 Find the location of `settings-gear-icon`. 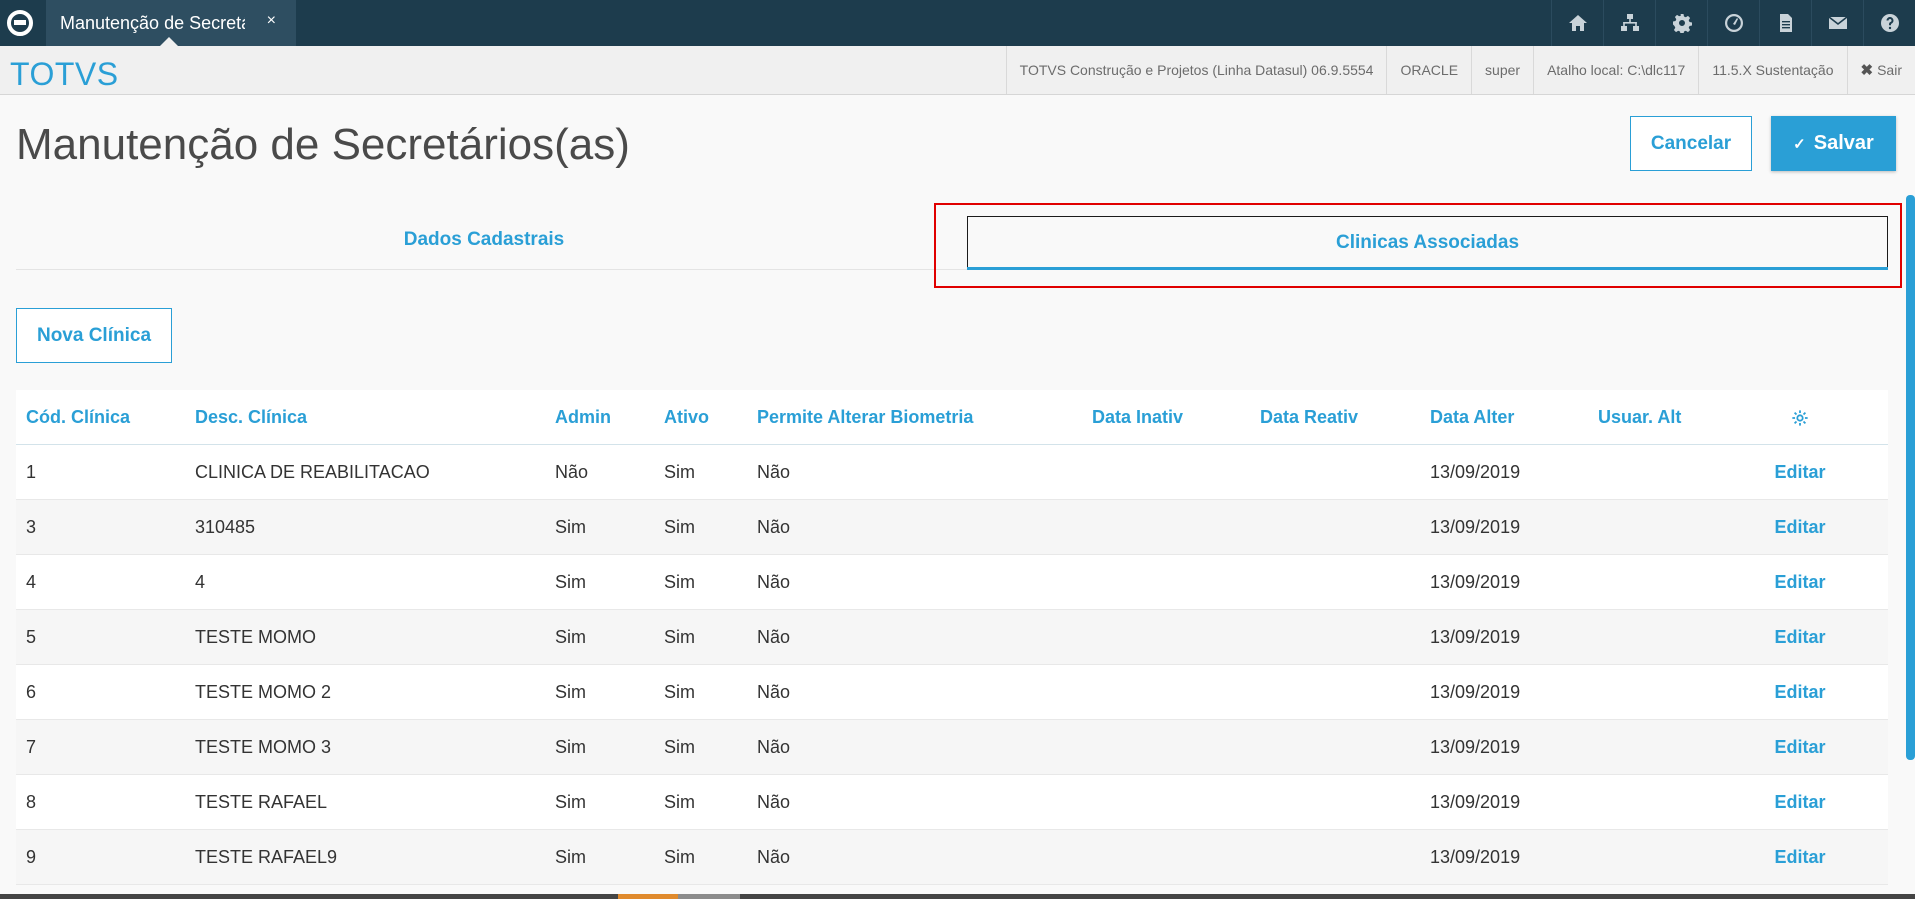

settings-gear-icon is located at coordinates (1681, 23).